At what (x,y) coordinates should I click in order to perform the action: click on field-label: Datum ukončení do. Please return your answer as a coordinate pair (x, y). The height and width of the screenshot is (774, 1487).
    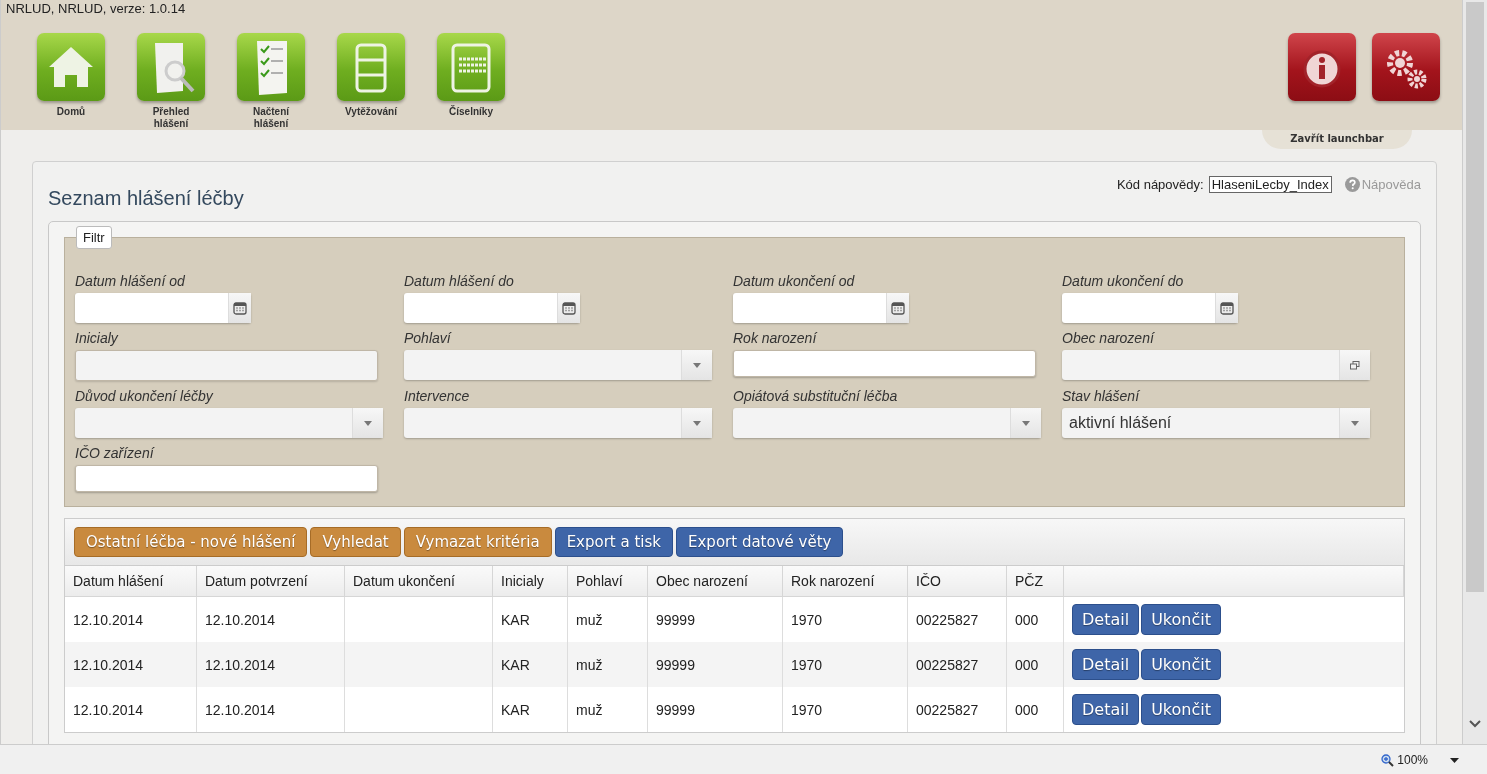
    Looking at the image, I should click on (1123, 281).